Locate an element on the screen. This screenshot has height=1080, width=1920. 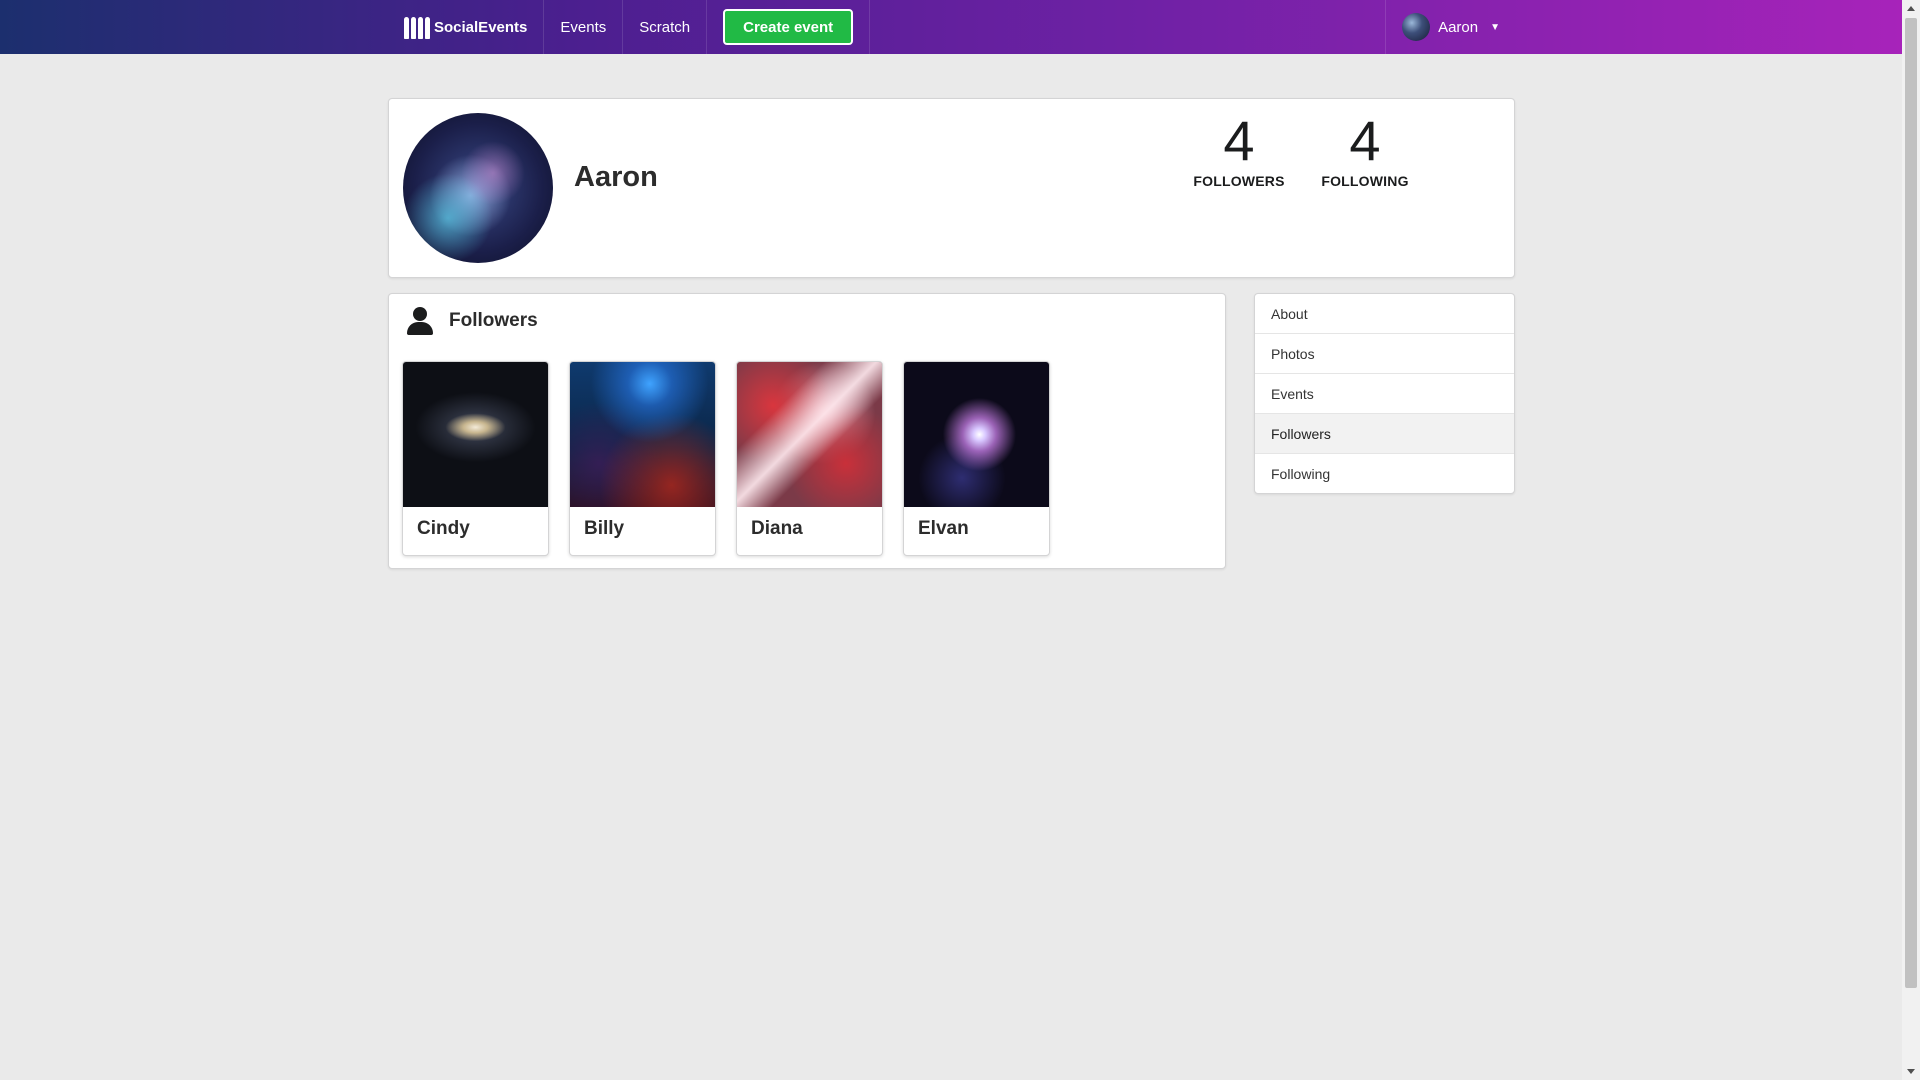
scroll-up-icon is located at coordinates (1911, 9).